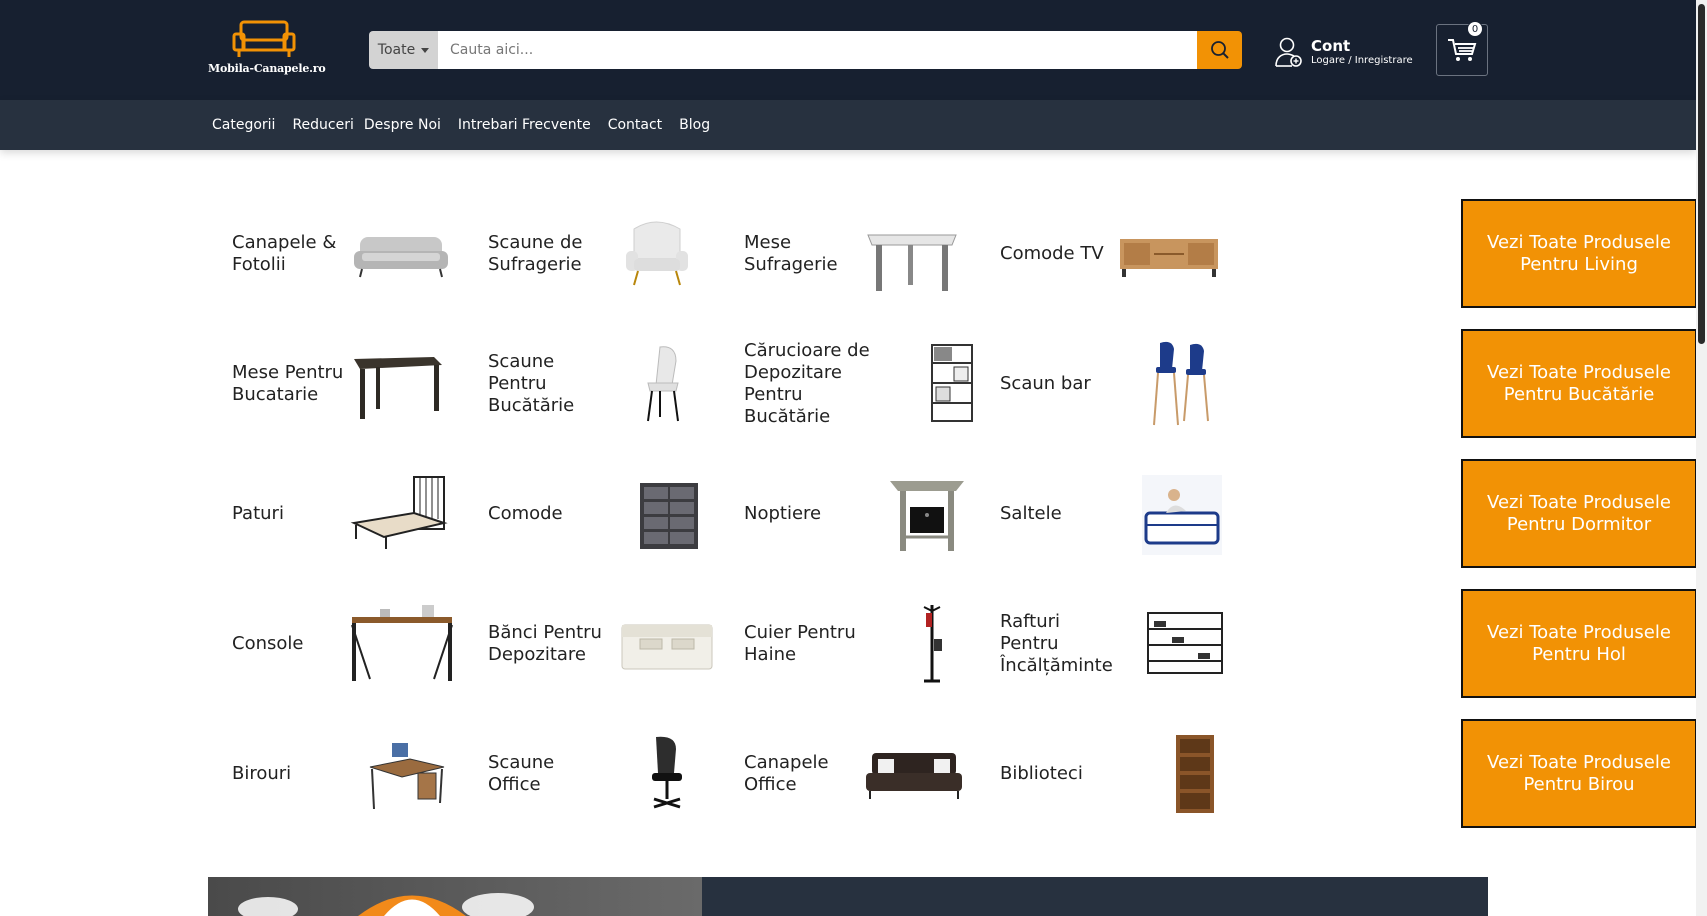 The height and width of the screenshot is (916, 1707). I want to click on nav-categorii: Categorii, so click(243, 125).